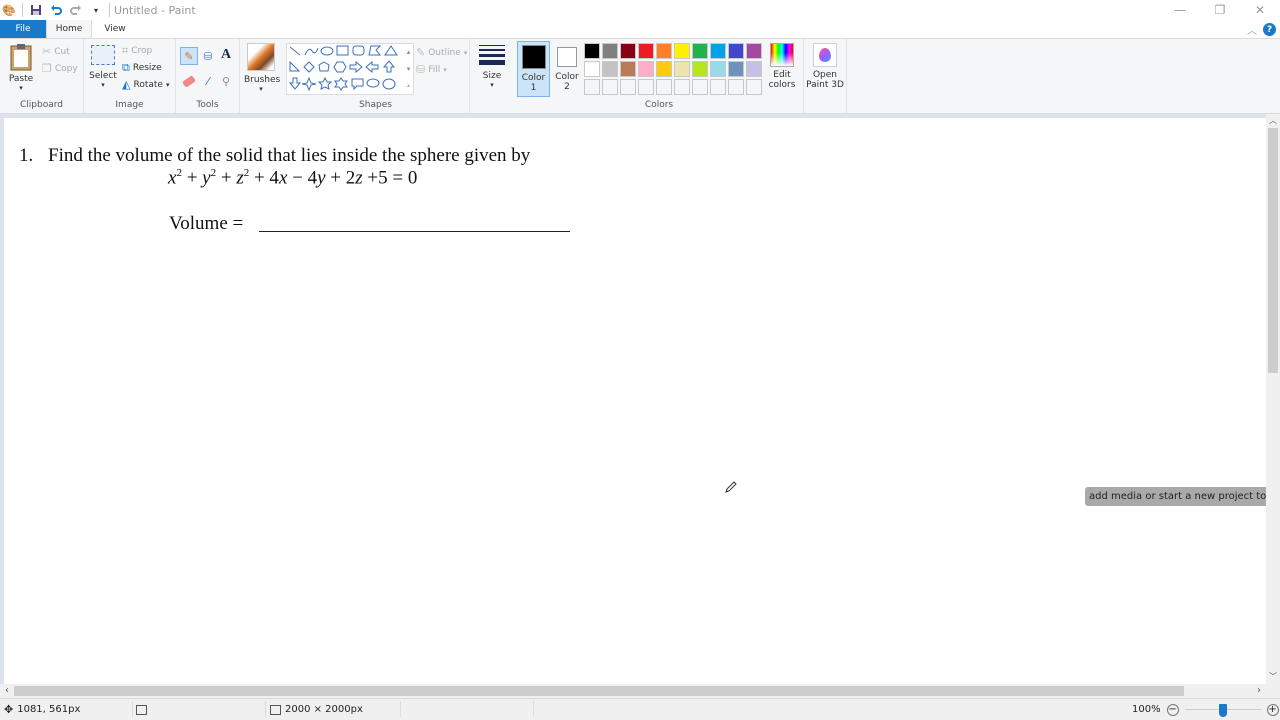 Image resolution: width=1280 pixels, height=720 pixels. Describe the element at coordinates (9, 10) in the screenshot. I see `paint-app-icon: 🎨` at that location.